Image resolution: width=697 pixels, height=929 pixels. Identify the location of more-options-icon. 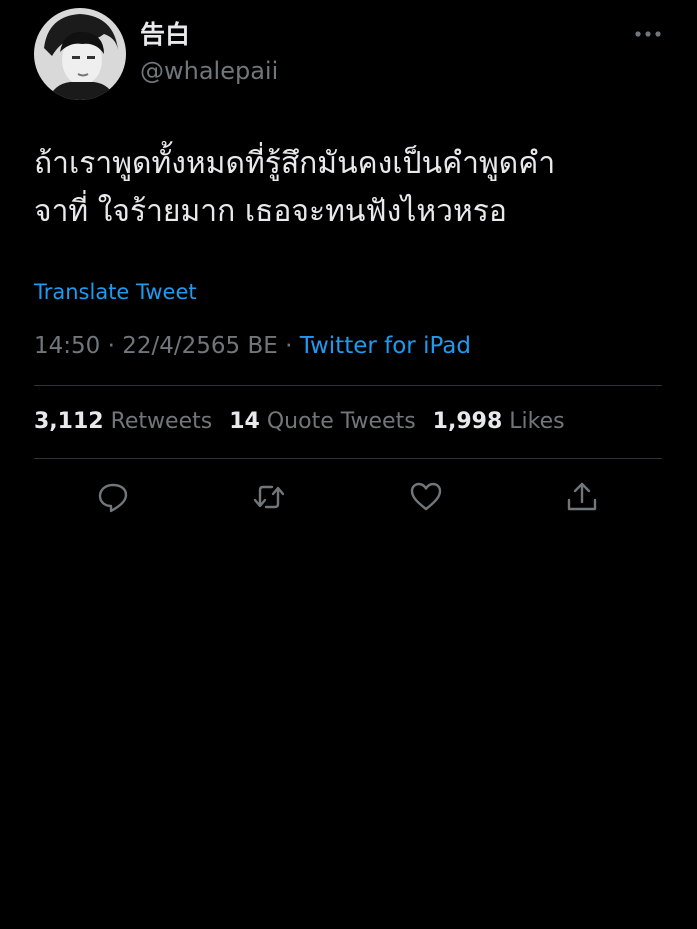
(648, 34).